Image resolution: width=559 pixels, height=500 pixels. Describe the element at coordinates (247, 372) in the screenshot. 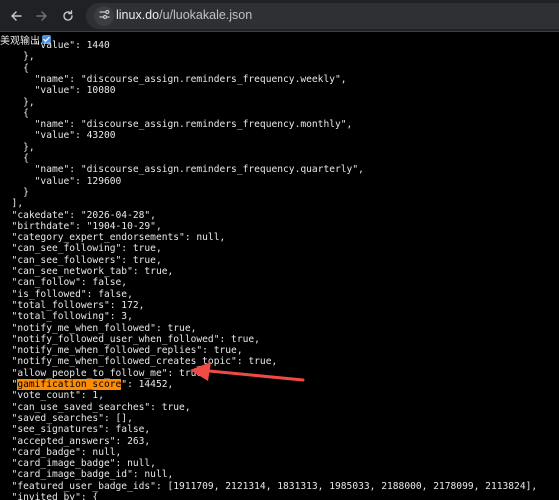

I see `annotation-arrow` at that location.